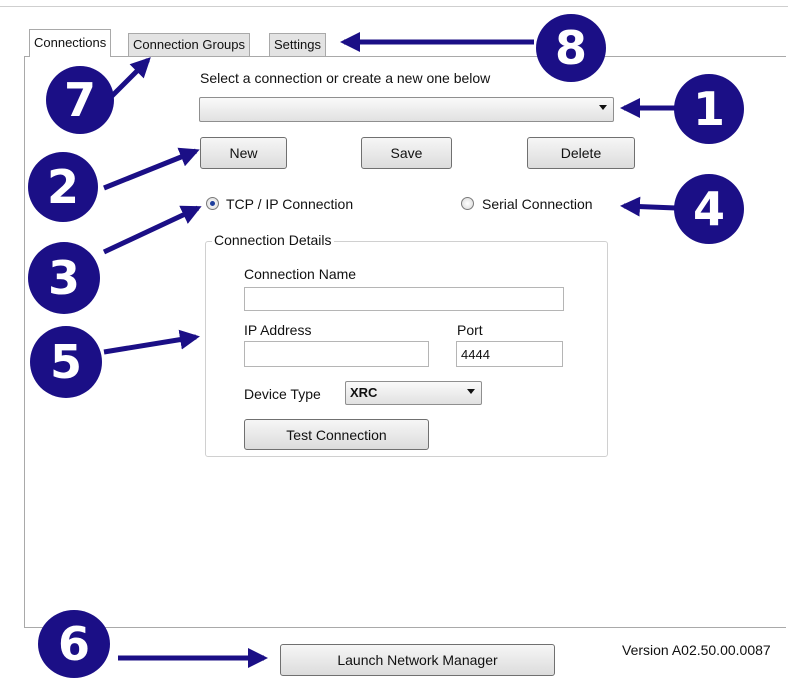 The image size is (788, 685). Describe the element at coordinates (571, 48) in the screenshot. I see `callout-badge-8: 8` at that location.